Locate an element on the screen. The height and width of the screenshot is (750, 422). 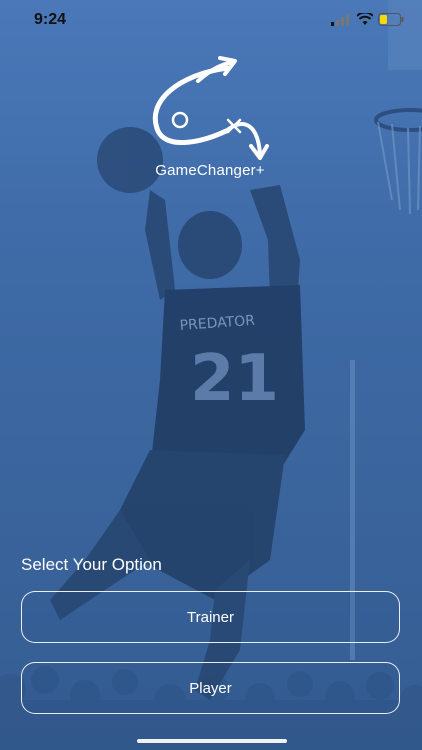
select-option-title: Select Your Option is located at coordinates (91, 564).